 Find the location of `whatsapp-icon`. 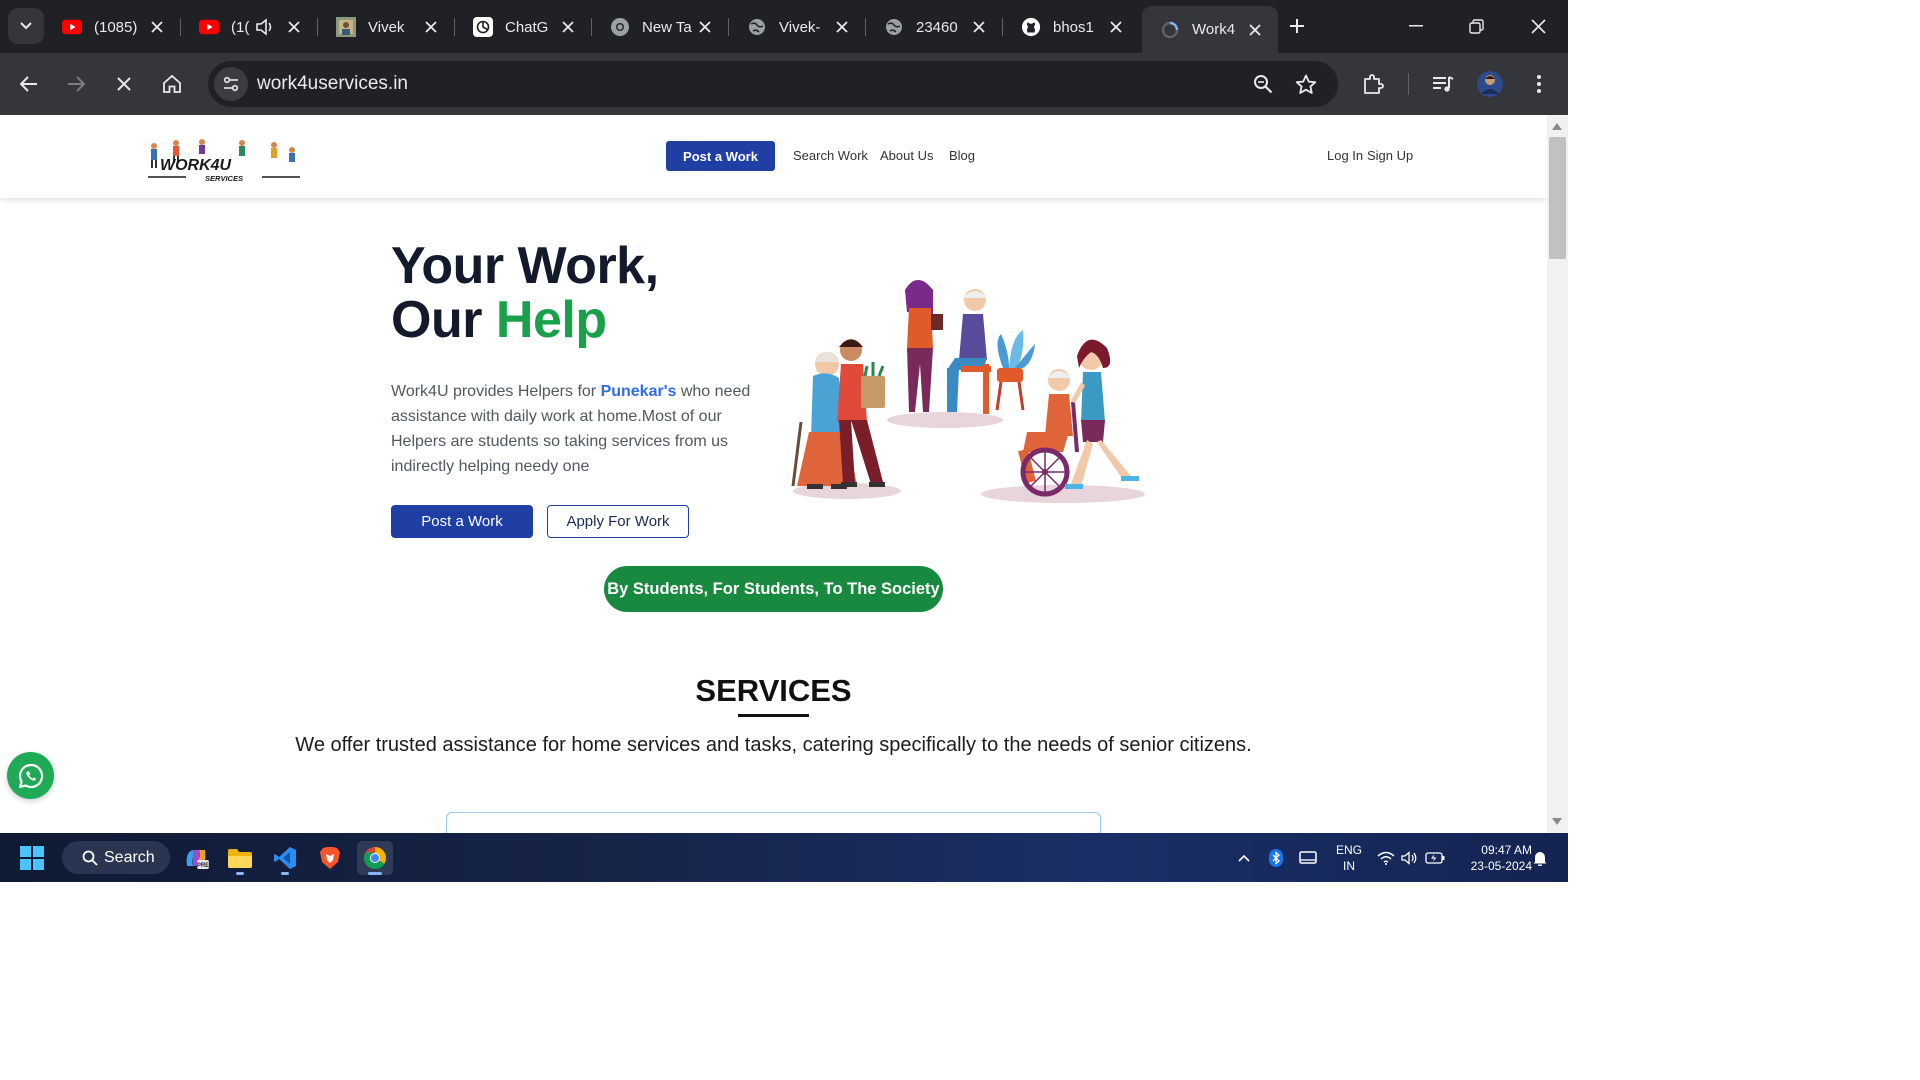

whatsapp-icon is located at coordinates (30, 775).